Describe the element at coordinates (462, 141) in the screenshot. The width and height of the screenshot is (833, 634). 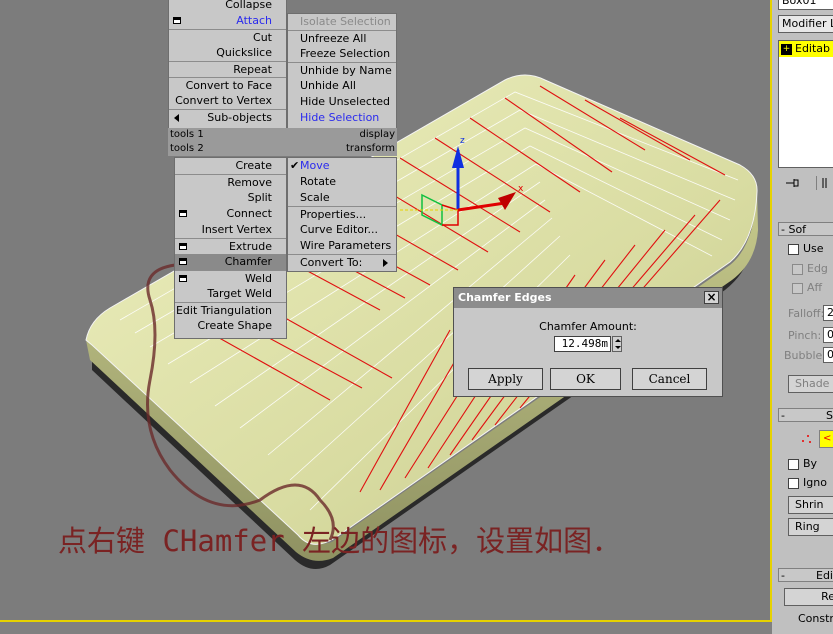
I see `axis-z-label: z` at that location.